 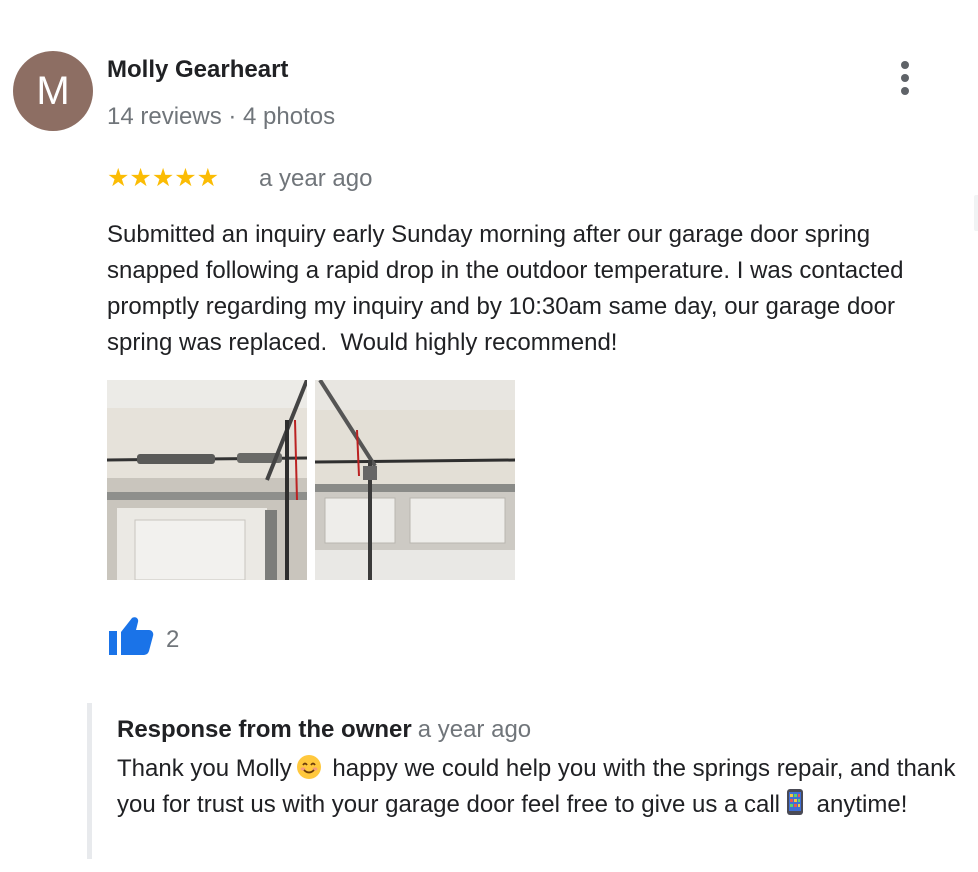 I want to click on owner-response-title: Response from the owner, so click(x=264, y=729).